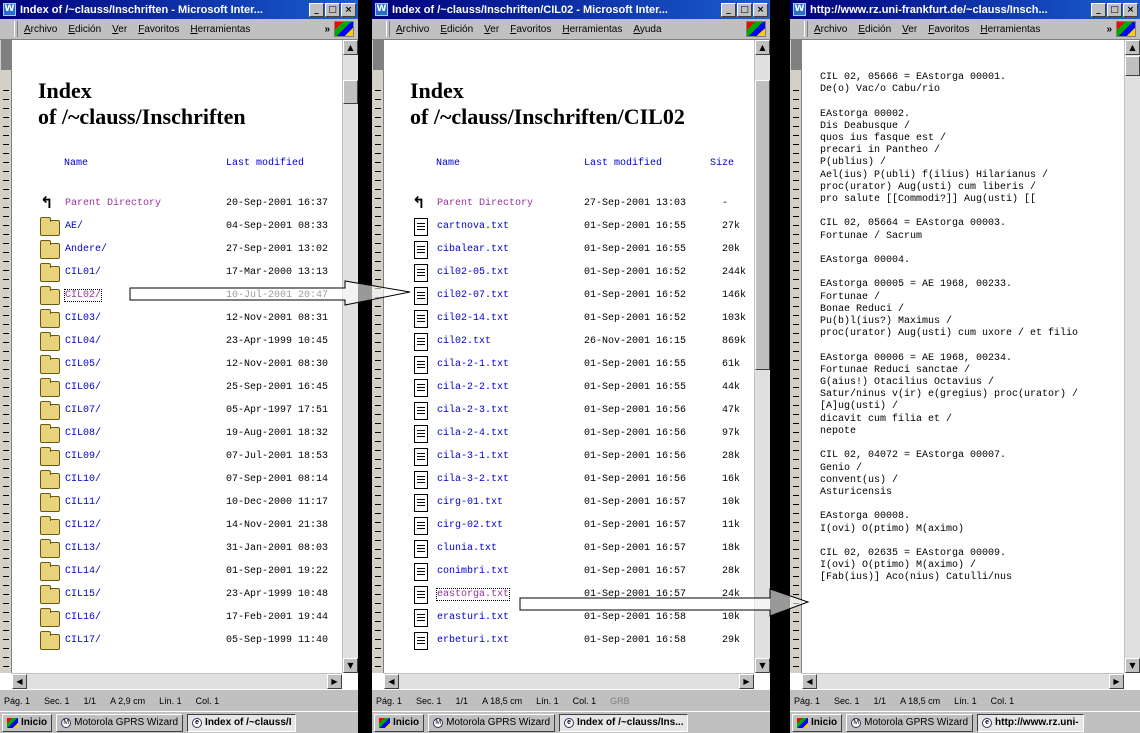 Image resolution: width=1140 pixels, height=733 pixels. I want to click on file-link: cila-2-4.txt, so click(473, 433).